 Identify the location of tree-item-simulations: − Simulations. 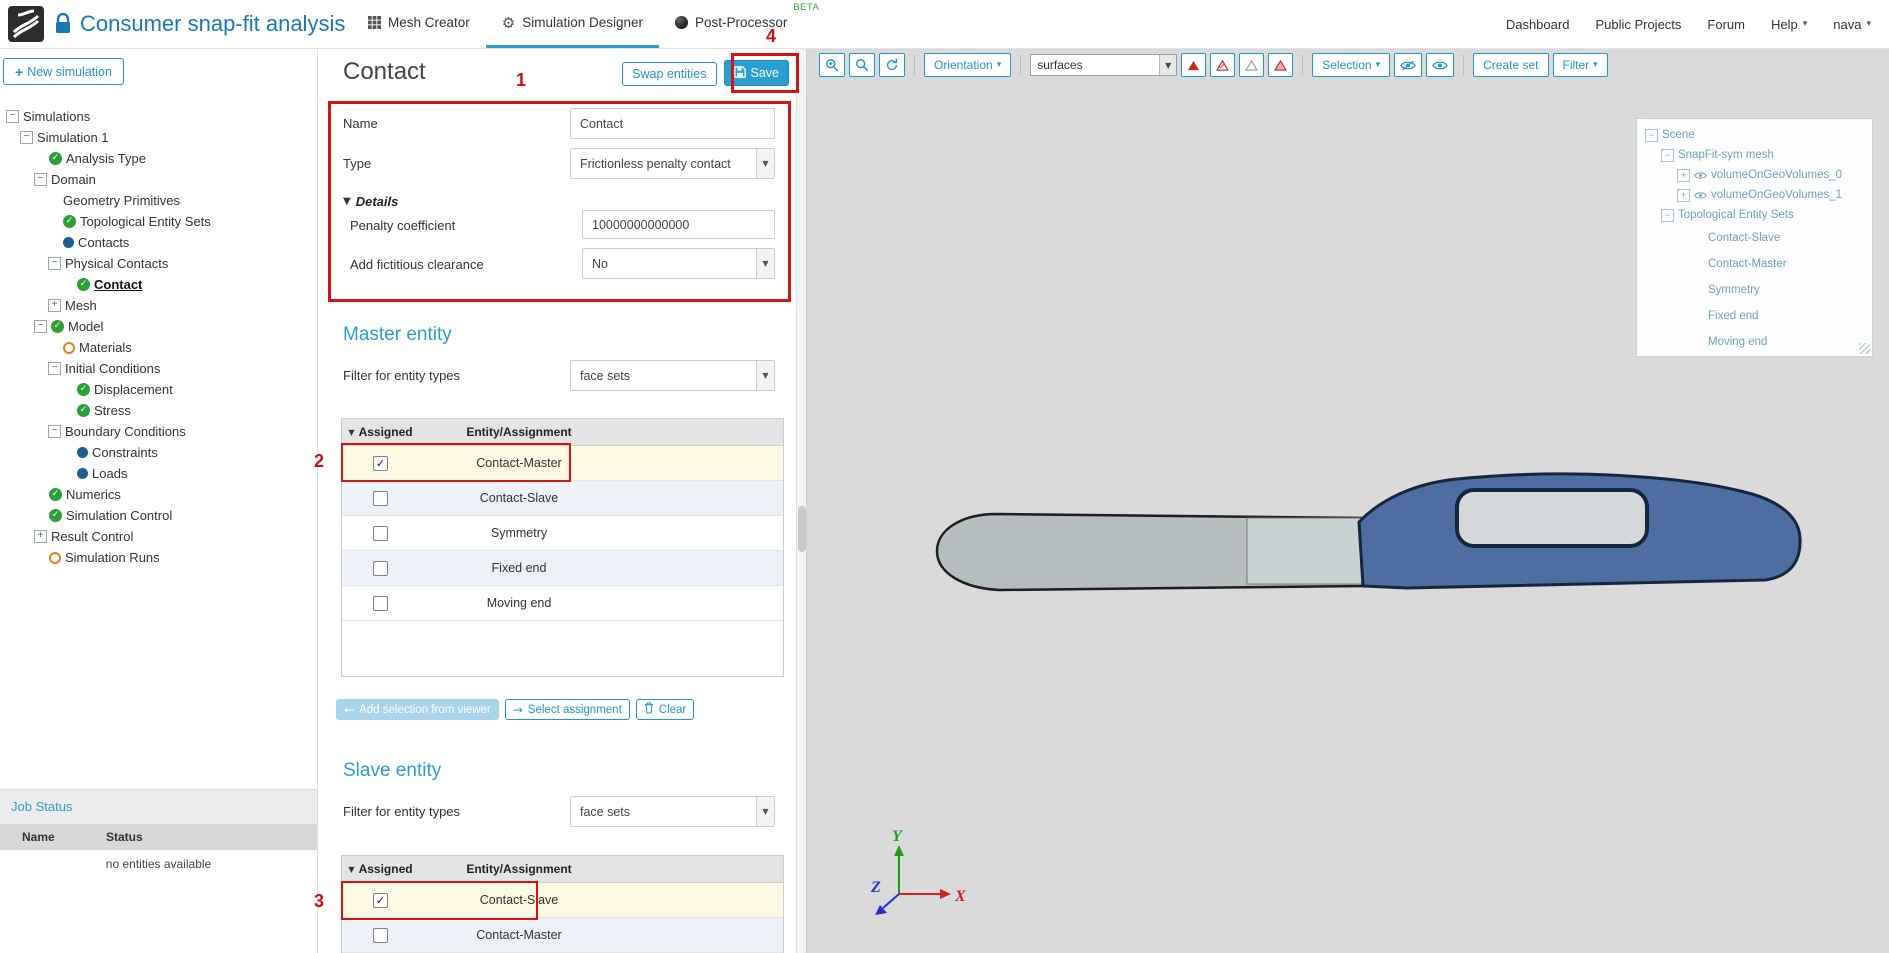
(158, 116).